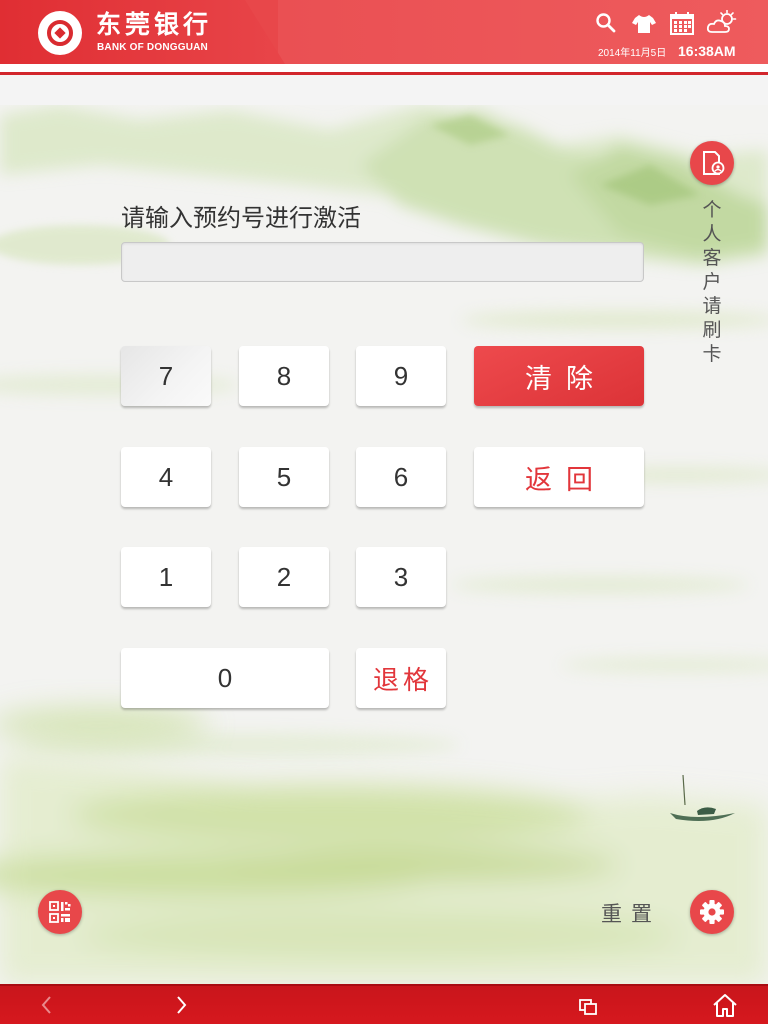 This screenshot has width=768, height=1024. I want to click on back-button: 返回, so click(559, 477).